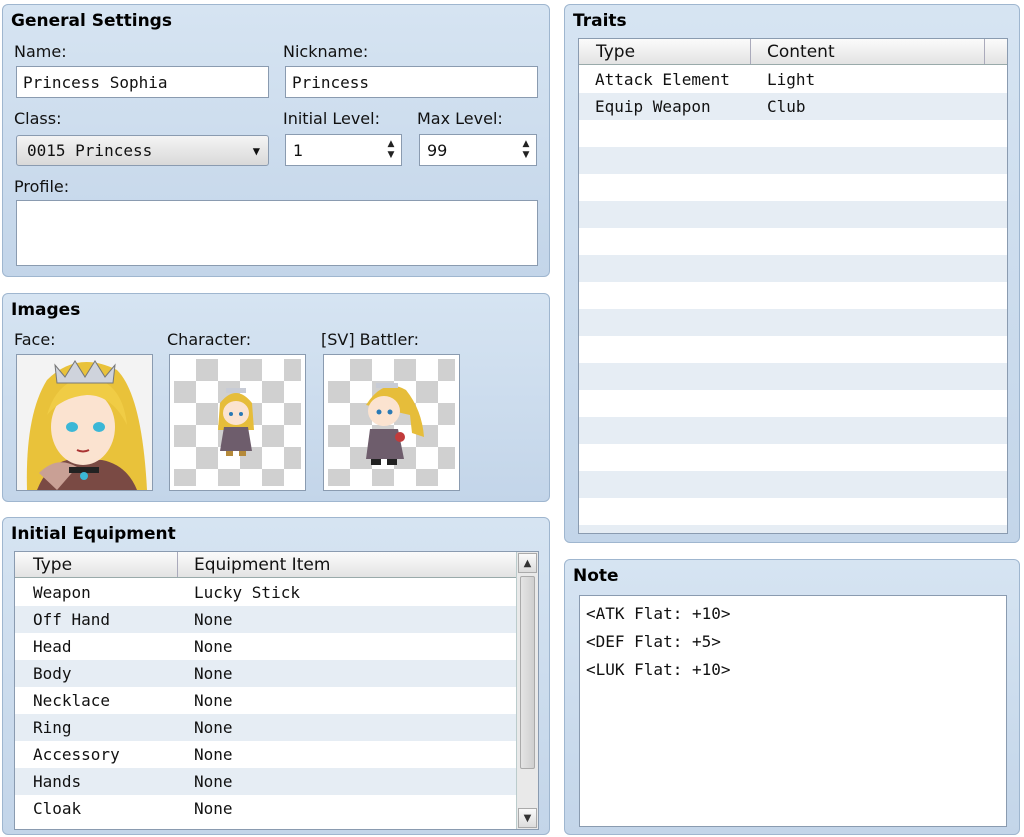 This screenshot has width=1024, height=837. I want to click on table-row: Hands None, so click(265, 781).